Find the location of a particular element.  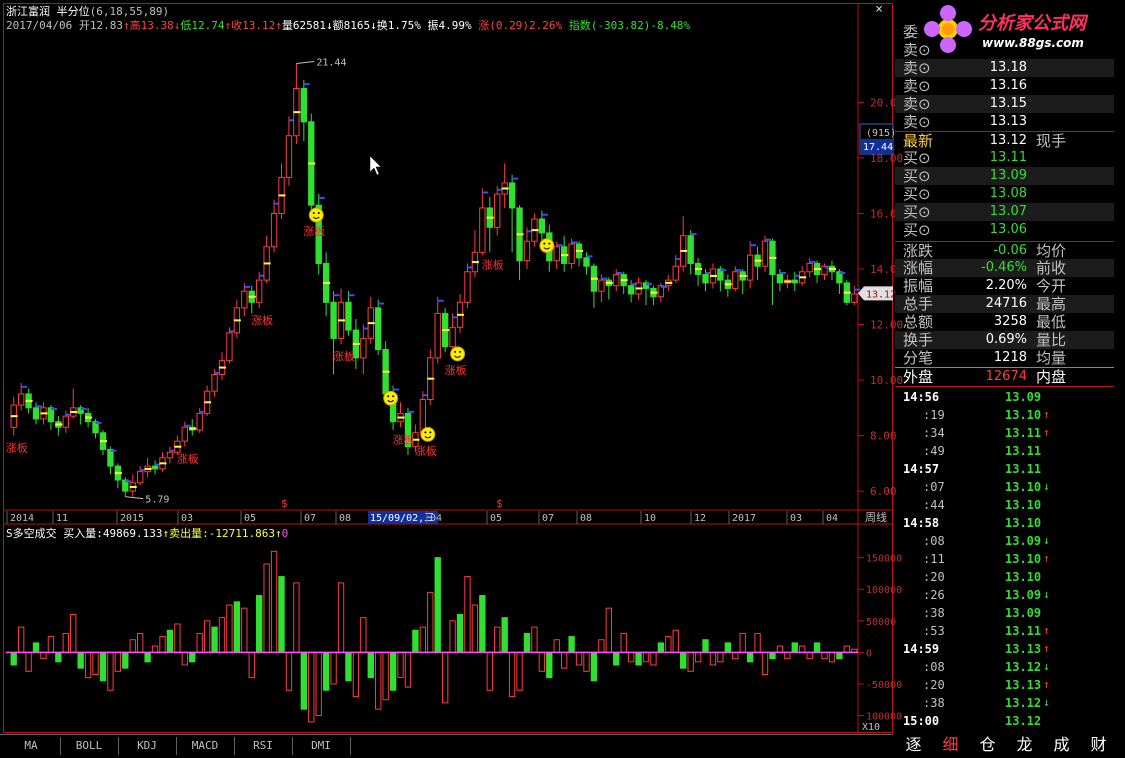

info-index: (-303.82)-8.48% is located at coordinates (640, 25).